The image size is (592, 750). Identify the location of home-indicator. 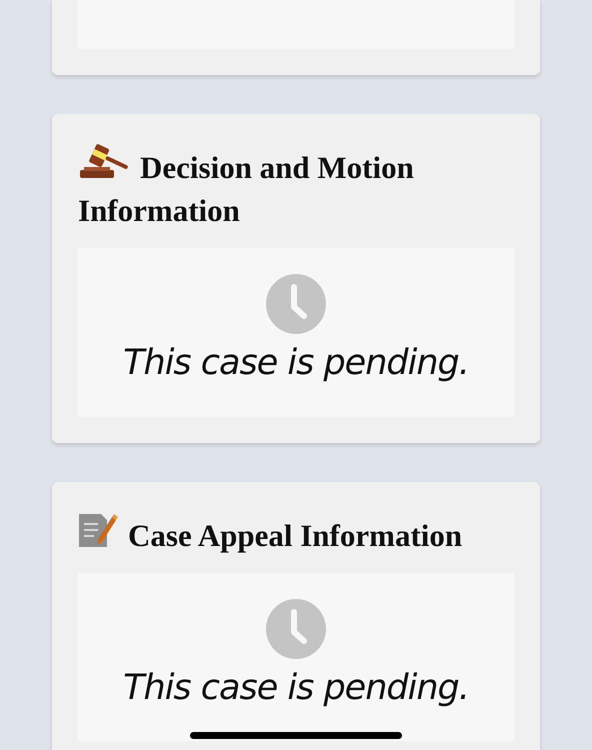
(296, 735).